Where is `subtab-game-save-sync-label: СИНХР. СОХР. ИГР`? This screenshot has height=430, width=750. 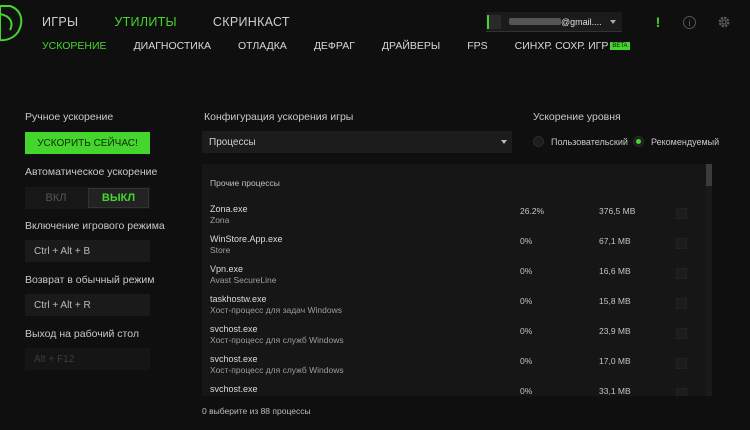
subtab-game-save-sync-label: СИНХР. СОХР. ИГР is located at coordinates (561, 46).